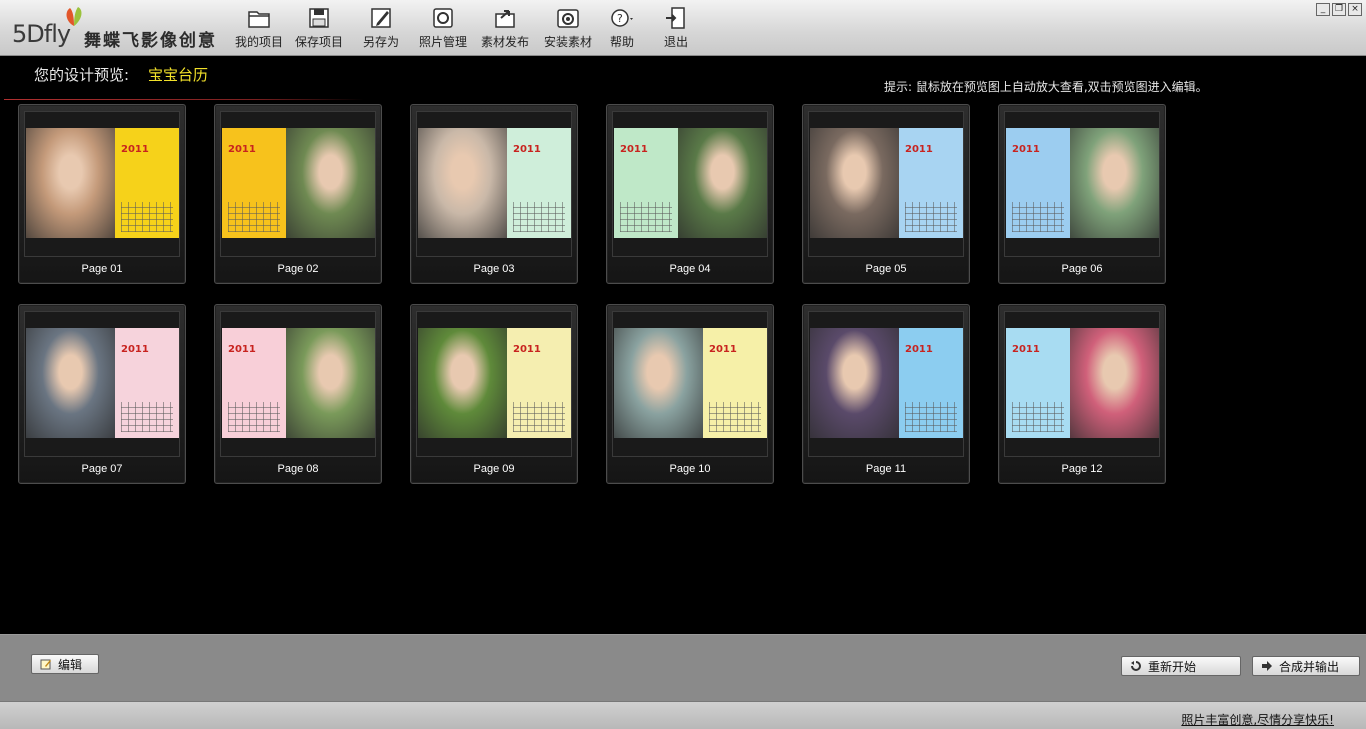 This screenshot has height=729, width=1366. Describe the element at coordinates (568, 18) in the screenshot. I see `install-icon` at that location.